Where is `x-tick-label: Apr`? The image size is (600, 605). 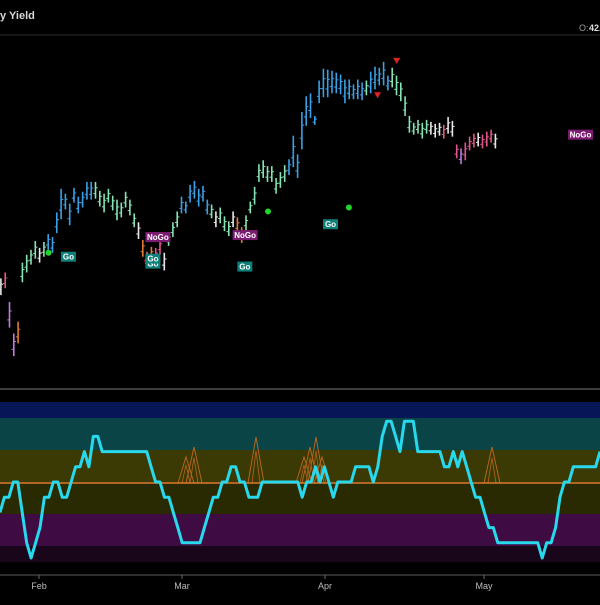 x-tick-label: Apr is located at coordinates (325, 586).